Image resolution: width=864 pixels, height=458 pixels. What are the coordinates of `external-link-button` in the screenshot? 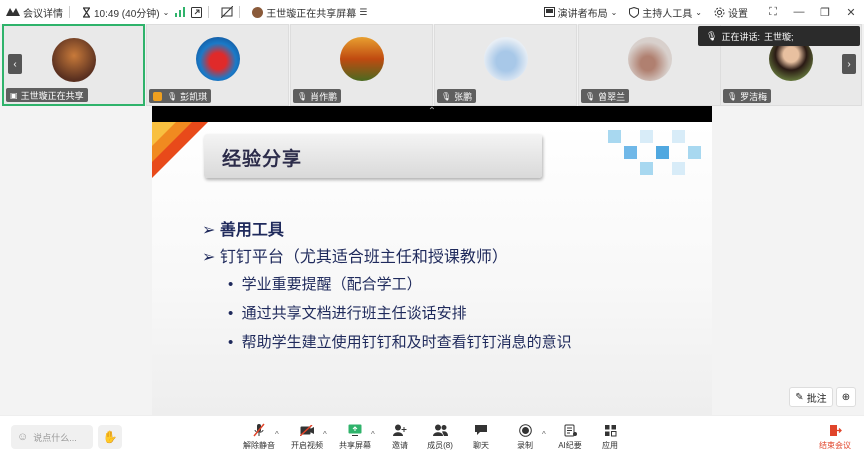 It's located at (197, 12).